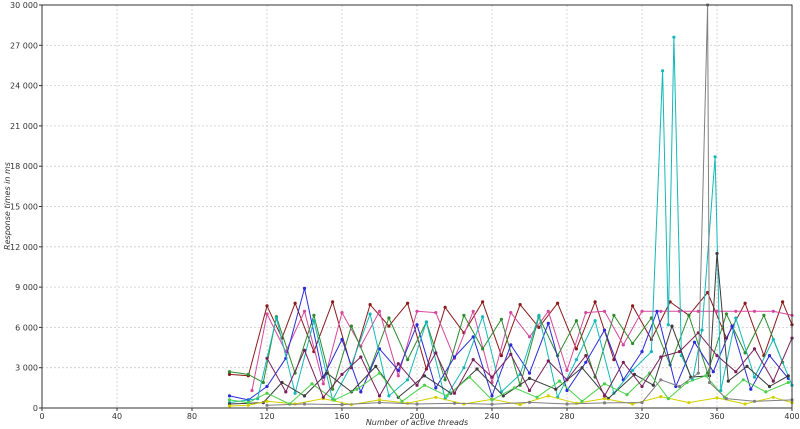  Describe the element at coordinates (791, 416) in the screenshot. I see `x-tick-label: 400` at that location.